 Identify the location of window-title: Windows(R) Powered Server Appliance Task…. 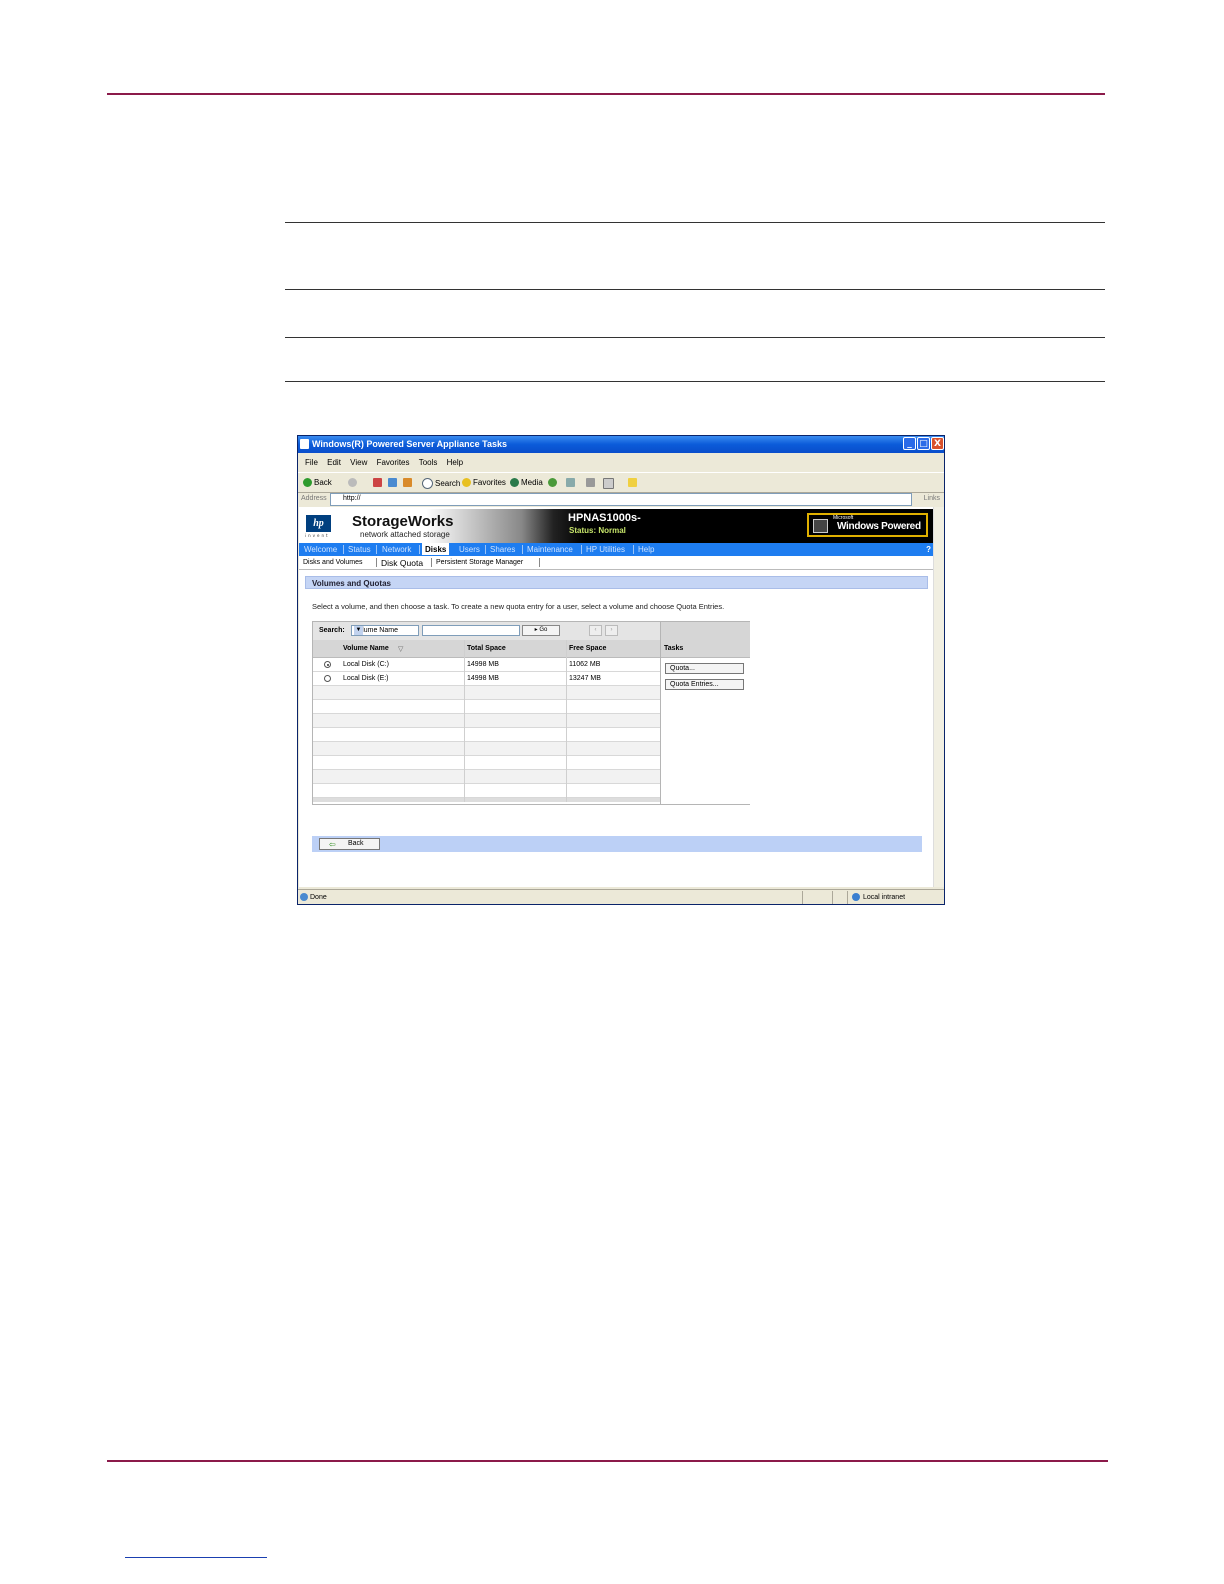
(409, 444).